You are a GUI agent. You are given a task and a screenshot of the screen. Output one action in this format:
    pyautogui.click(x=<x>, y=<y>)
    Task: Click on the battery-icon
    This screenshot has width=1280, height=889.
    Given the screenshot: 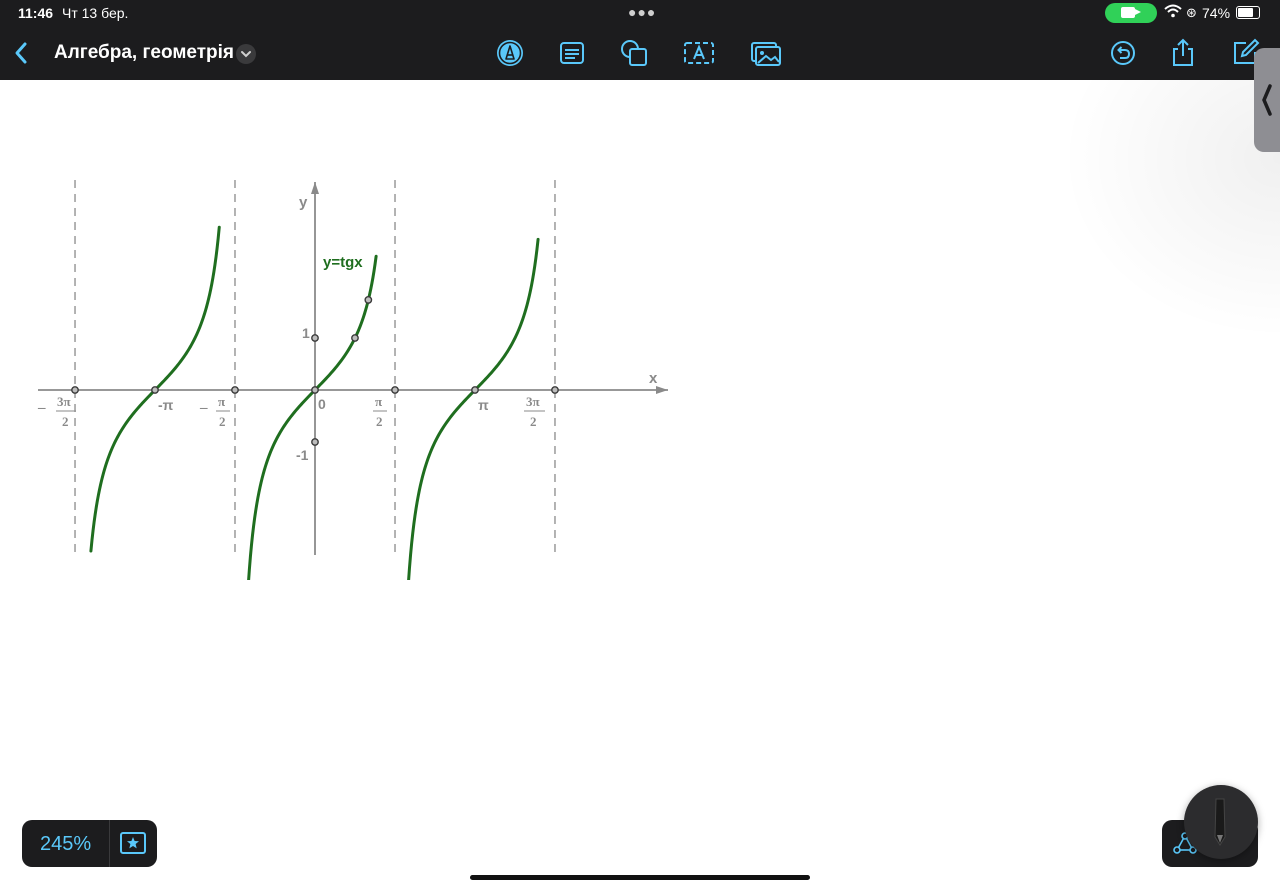 What is the action you would take?
    pyautogui.click(x=1248, y=12)
    